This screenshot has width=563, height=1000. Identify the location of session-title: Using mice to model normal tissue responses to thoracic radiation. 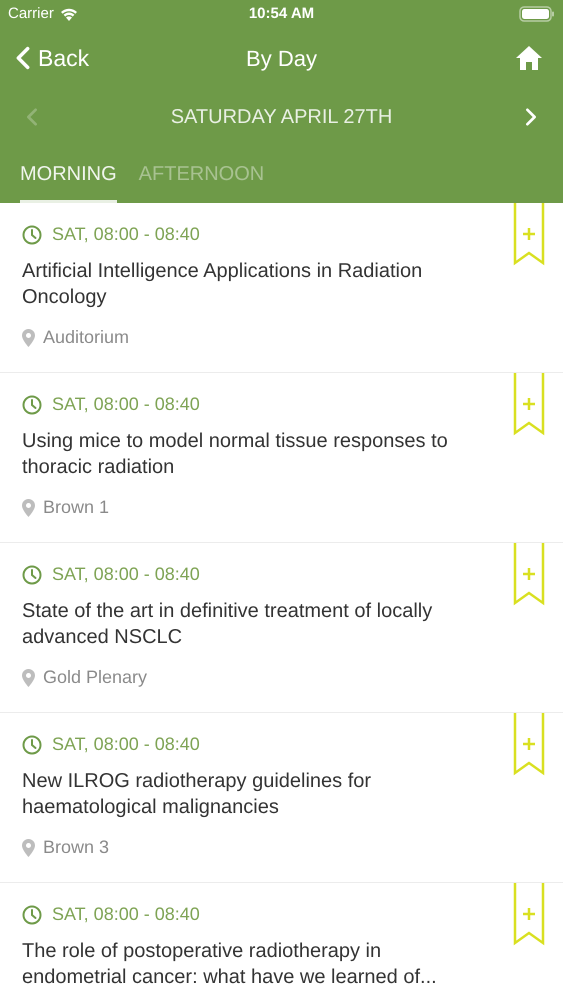
(235, 454).